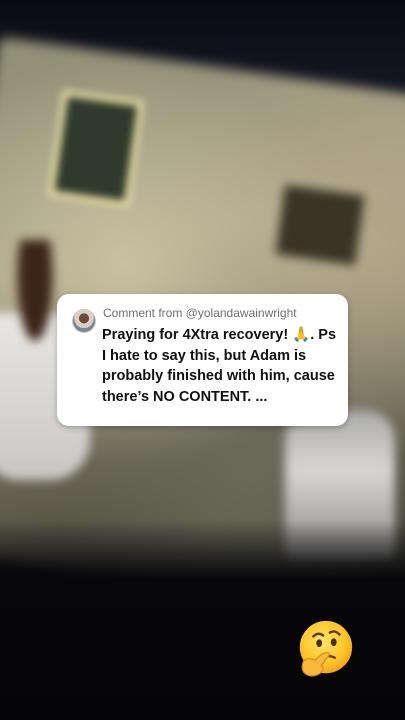 The image size is (405, 720). Describe the element at coordinates (326, 648) in the screenshot. I see `thinking-face-icon` at that location.